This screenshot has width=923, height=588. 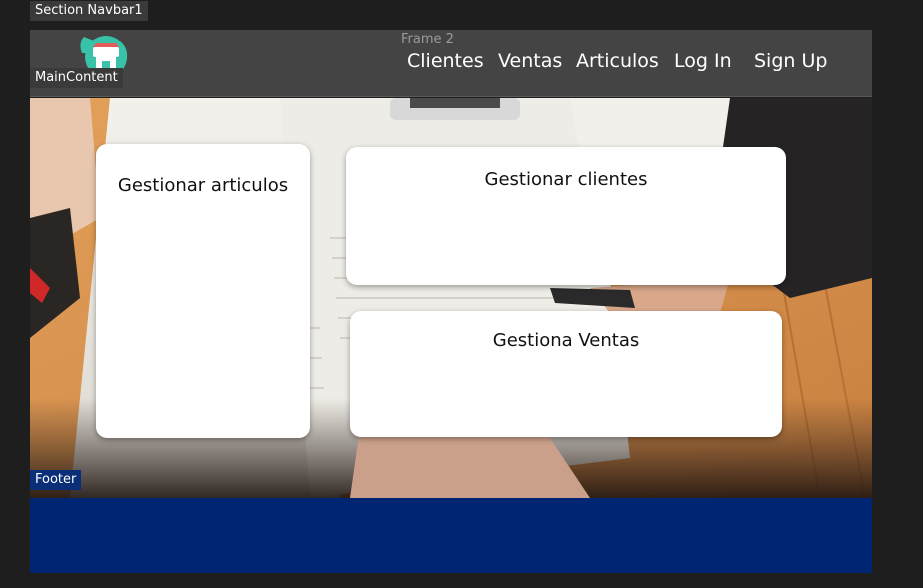 What do you see at coordinates (703, 61) in the screenshot?
I see `nav-link-login: Log In` at bounding box center [703, 61].